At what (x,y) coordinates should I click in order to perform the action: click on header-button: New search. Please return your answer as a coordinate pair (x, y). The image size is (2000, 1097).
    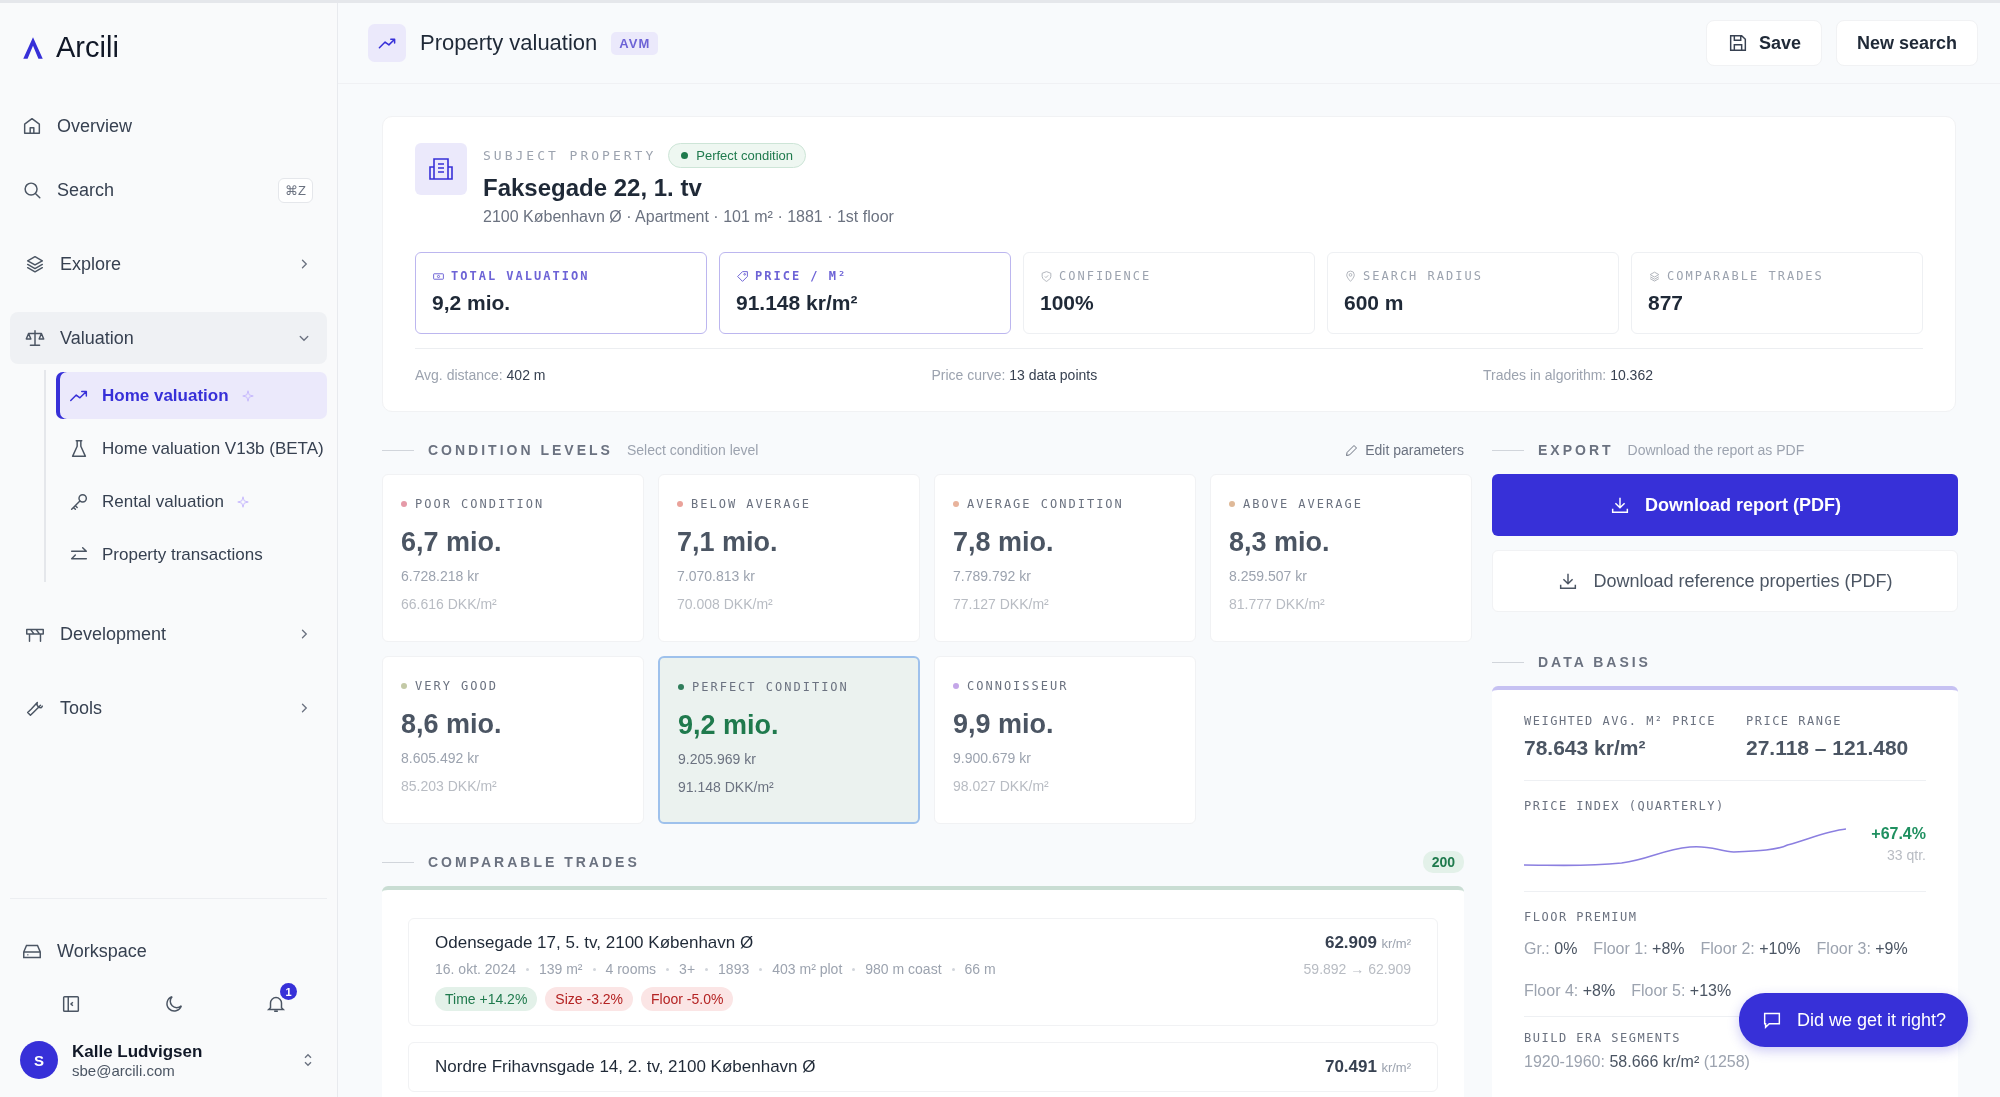
    Looking at the image, I should click on (1906, 43).